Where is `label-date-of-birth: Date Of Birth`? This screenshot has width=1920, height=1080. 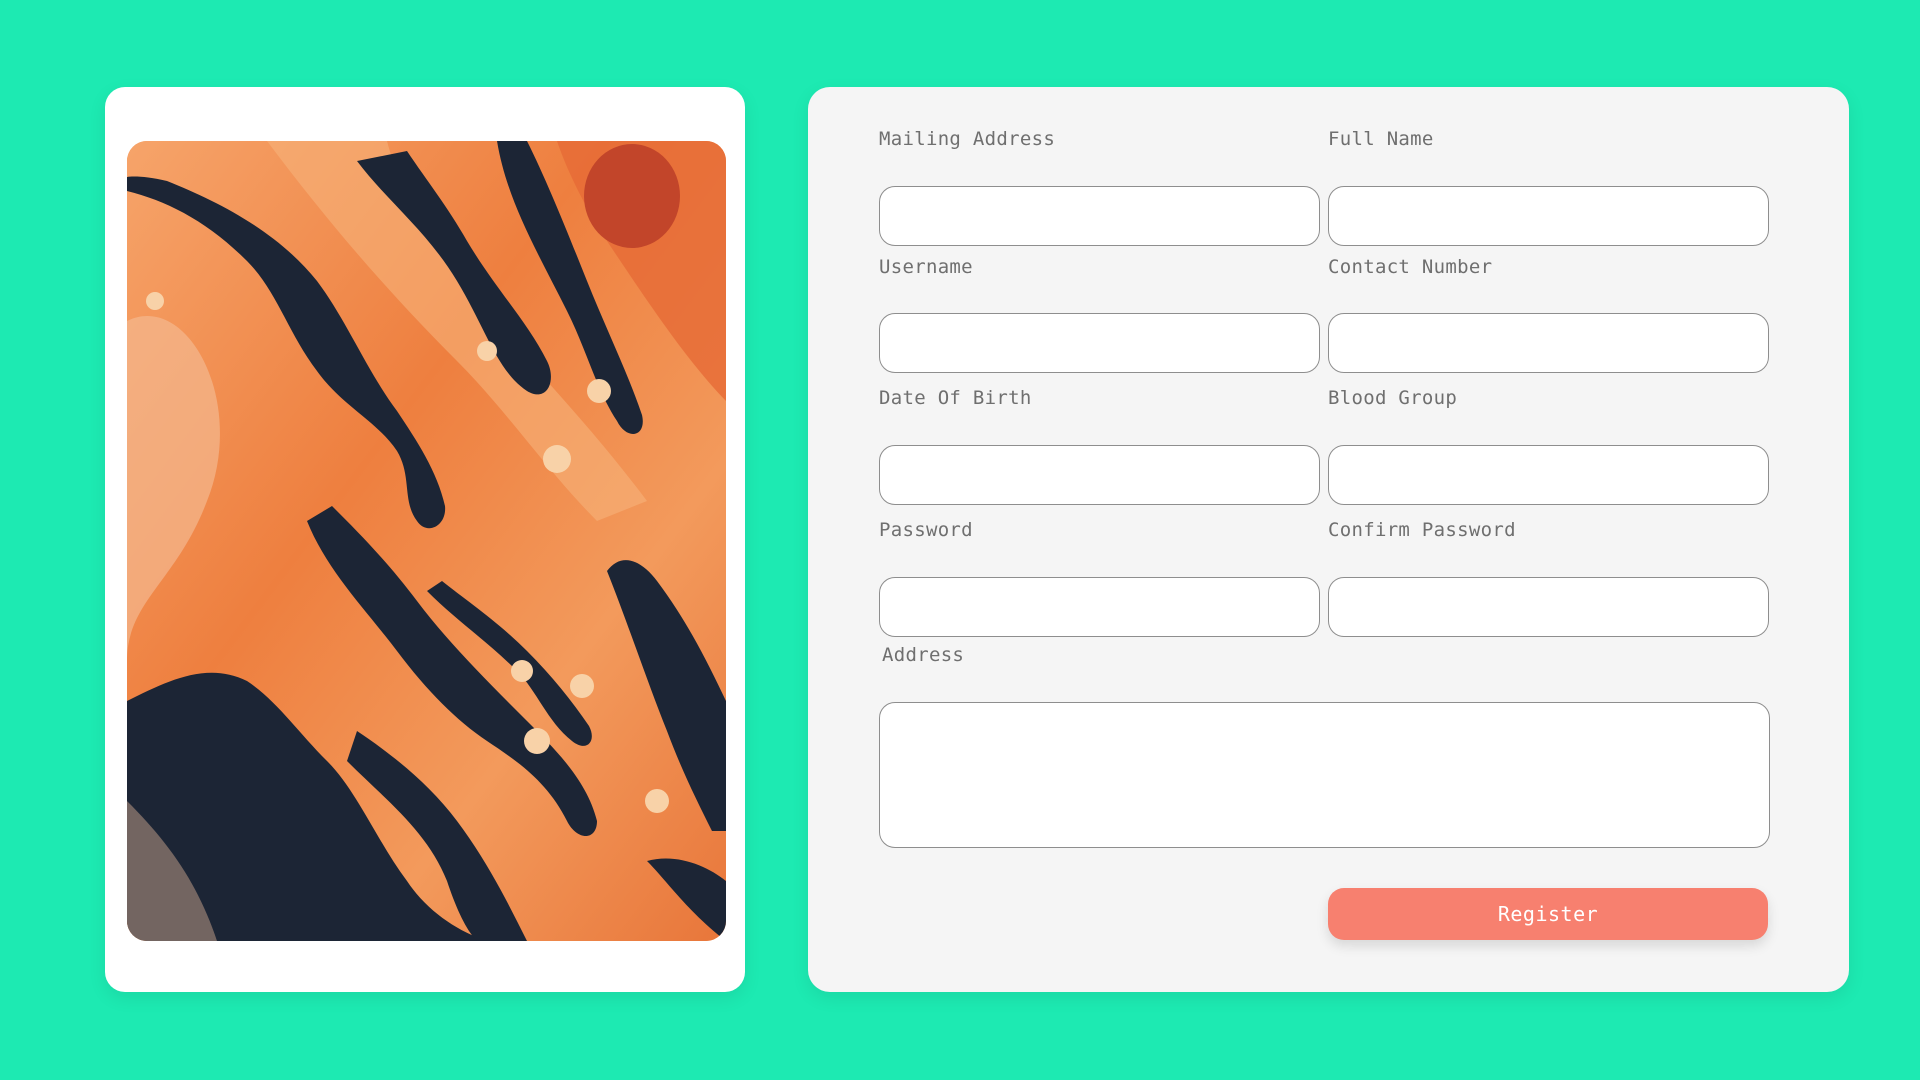
label-date-of-birth: Date Of Birth is located at coordinates (955, 398).